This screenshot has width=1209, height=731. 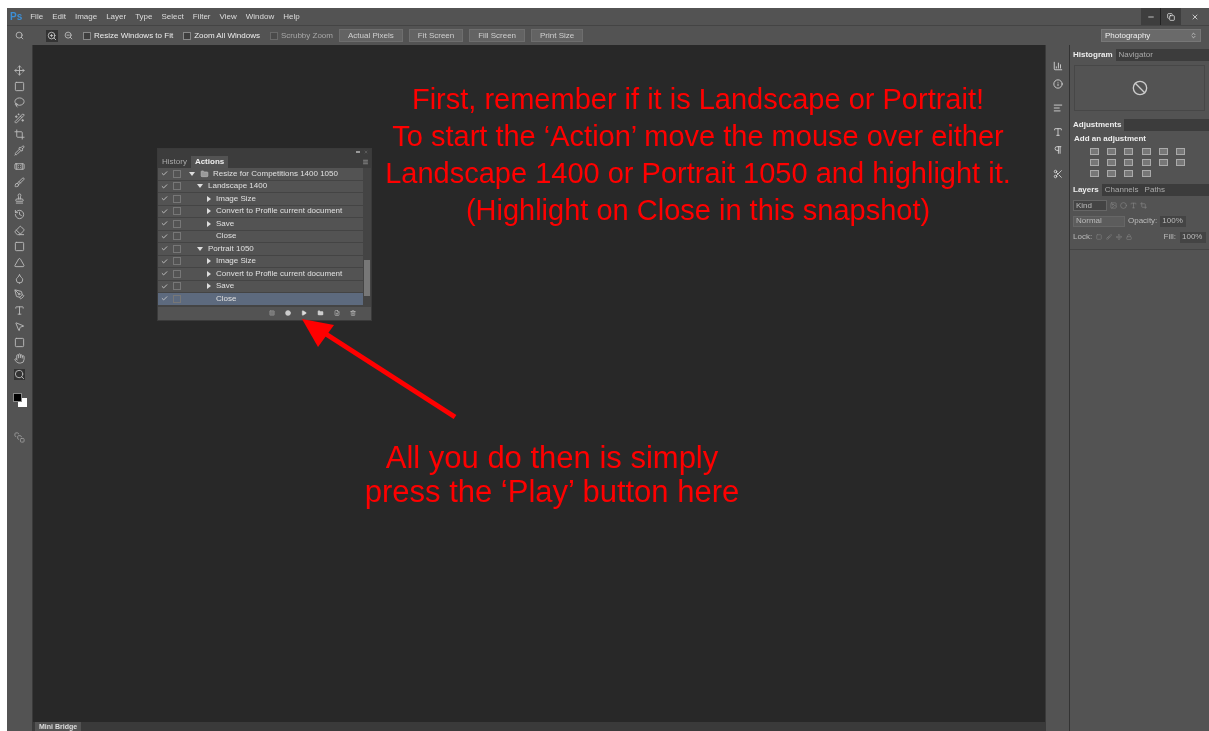 I want to click on opacity-field: 100%, so click(x=1173, y=221).